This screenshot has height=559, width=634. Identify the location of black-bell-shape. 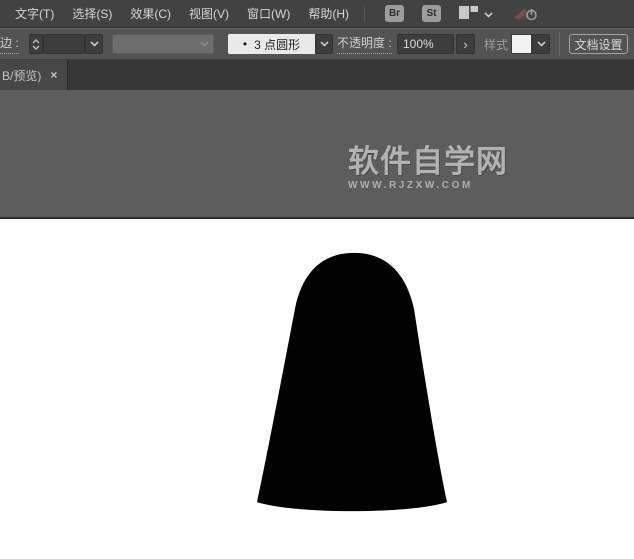
(352, 382).